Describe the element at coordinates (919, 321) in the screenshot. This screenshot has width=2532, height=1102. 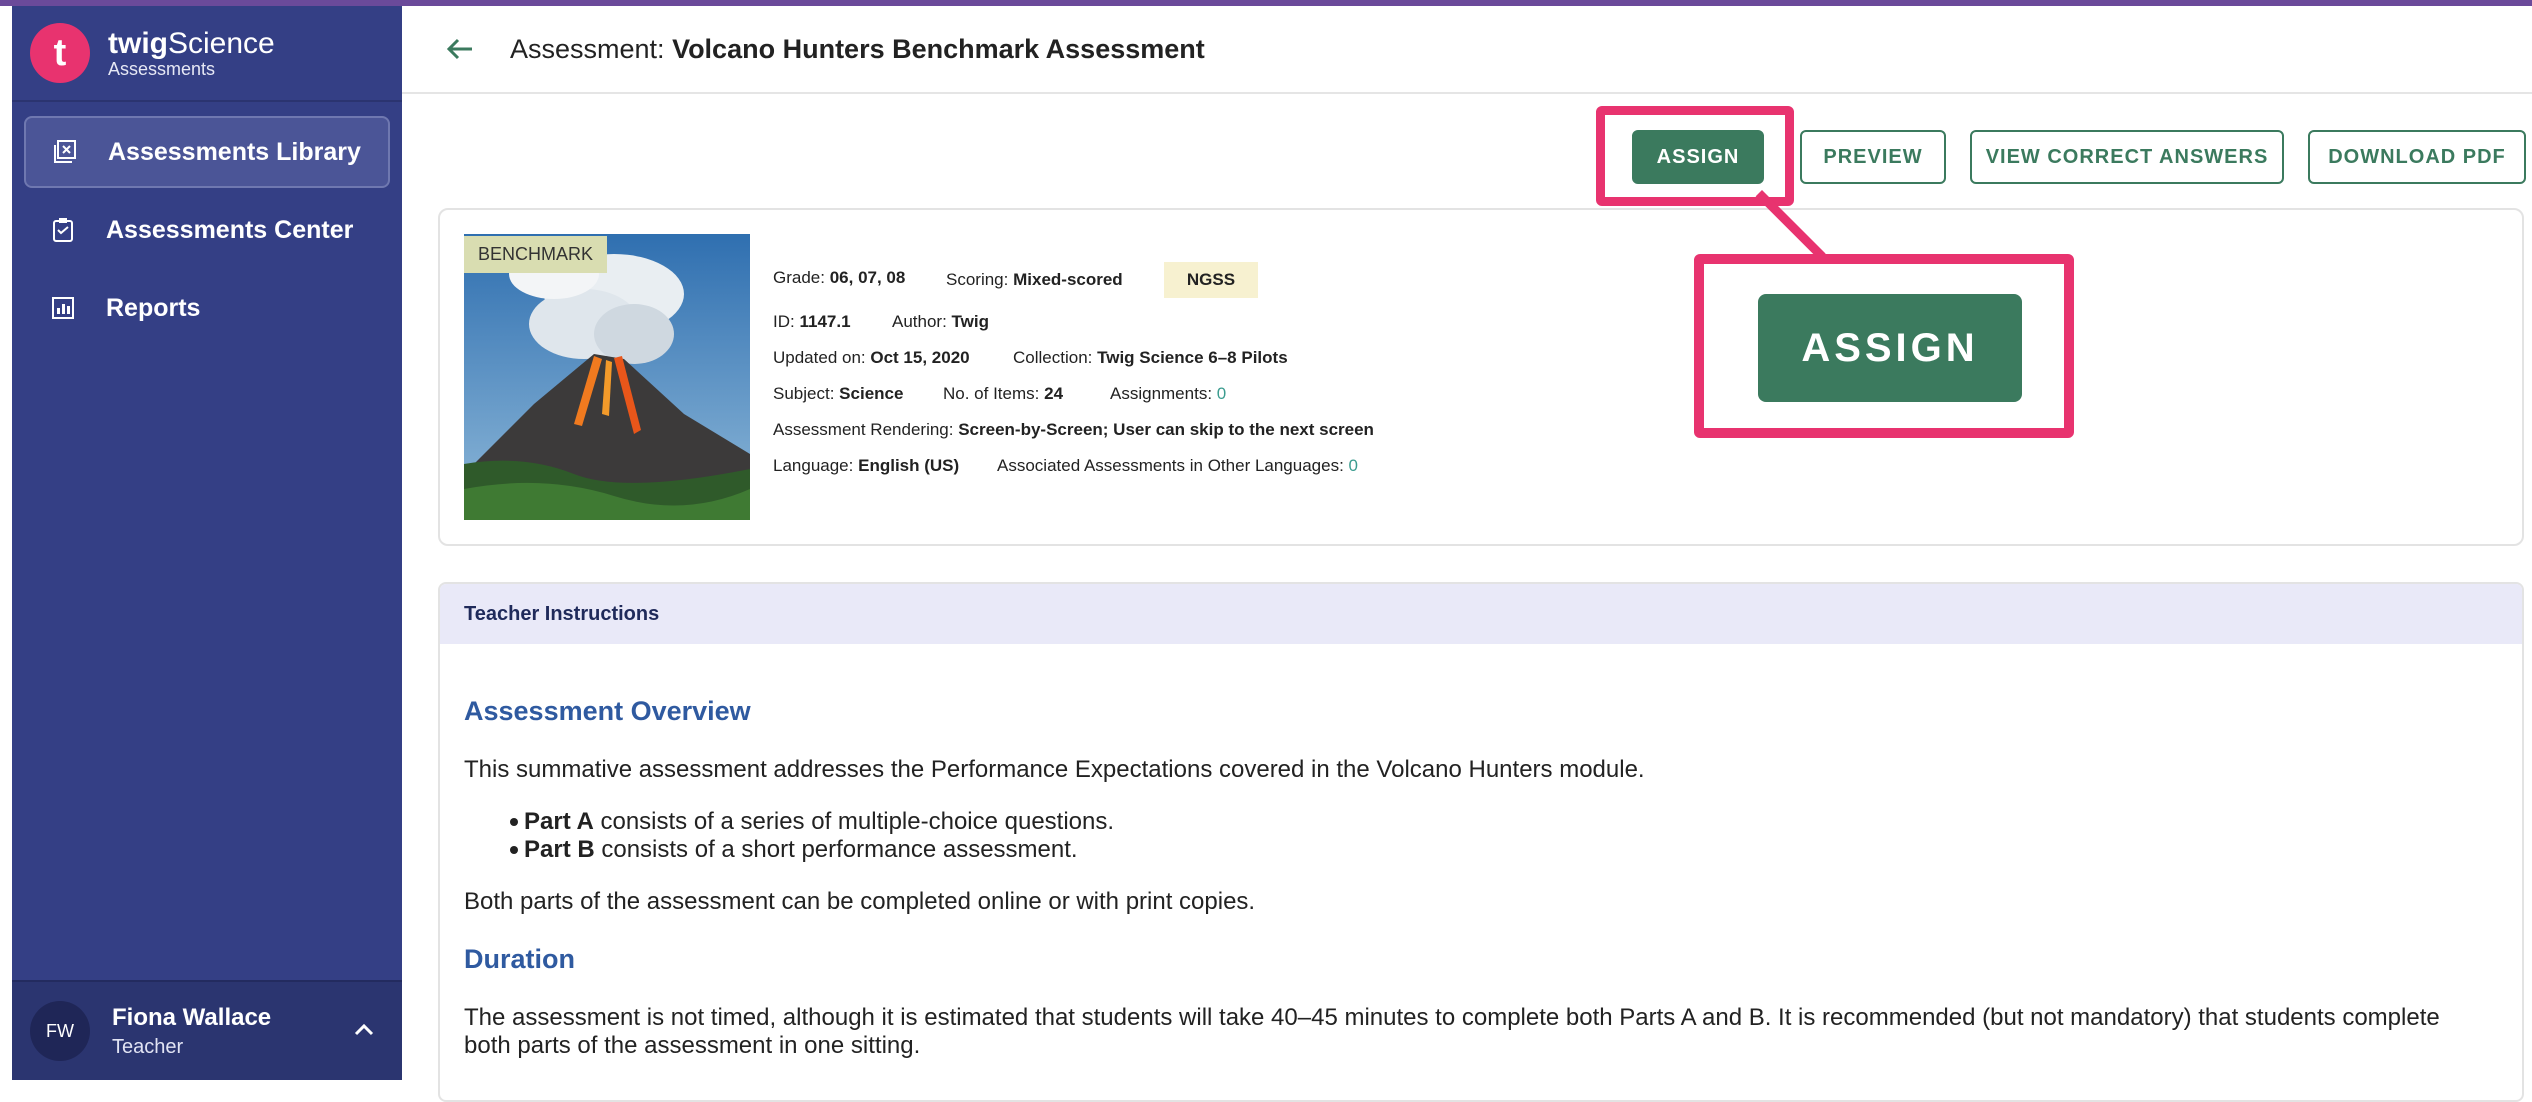
I see `author-label: Author:` at that location.